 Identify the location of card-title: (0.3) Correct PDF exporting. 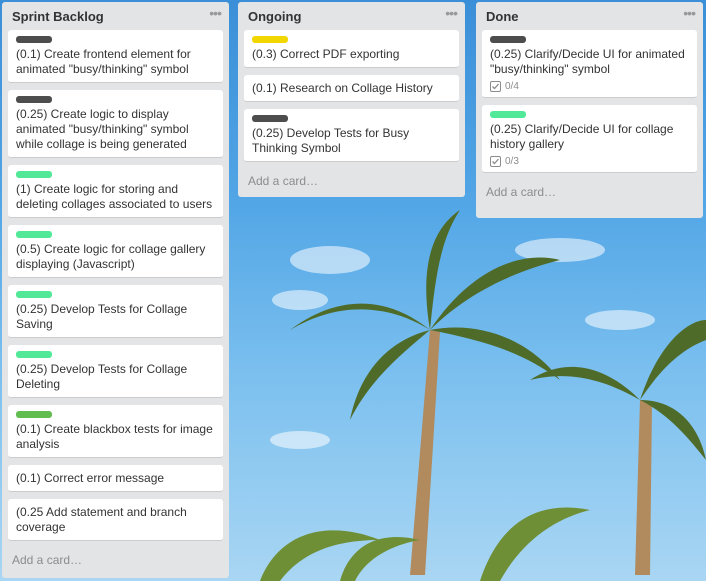
(326, 54).